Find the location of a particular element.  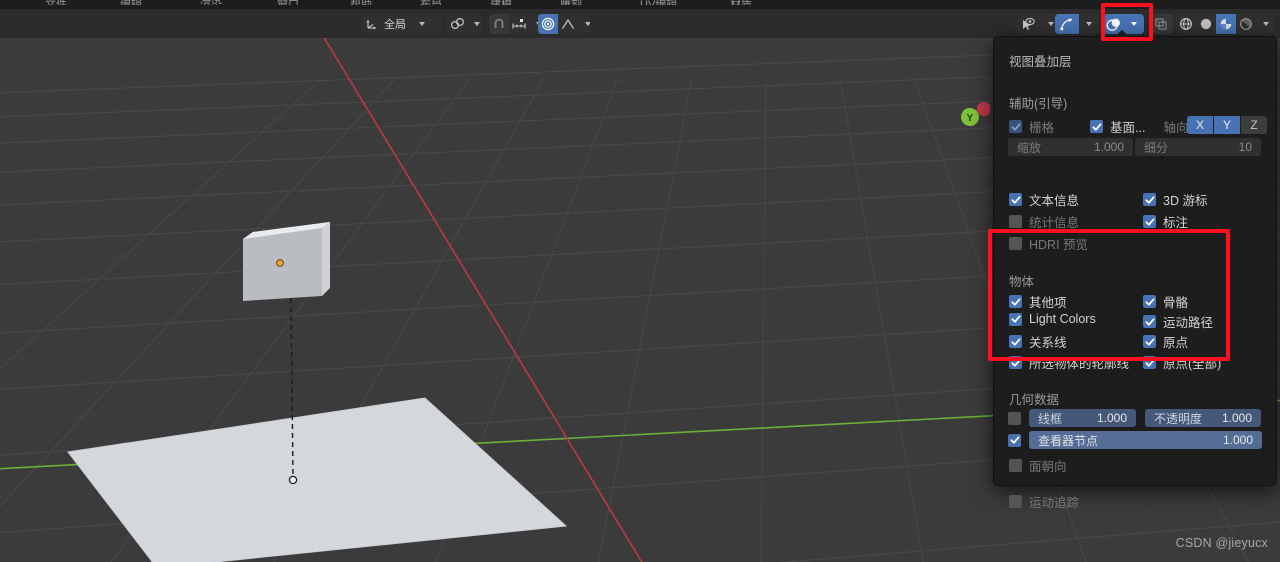

menu-item-5: 布局 is located at coordinates (431, 2).